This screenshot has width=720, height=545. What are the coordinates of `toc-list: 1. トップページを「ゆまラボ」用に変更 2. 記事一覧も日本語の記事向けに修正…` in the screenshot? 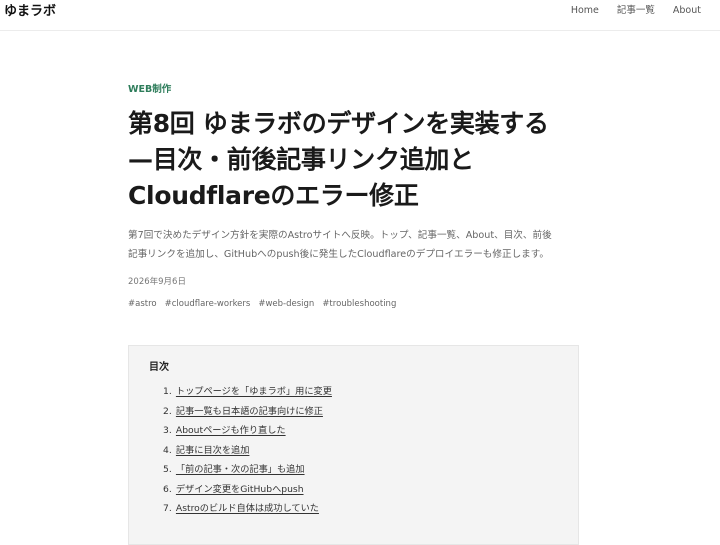 It's located at (353, 450).